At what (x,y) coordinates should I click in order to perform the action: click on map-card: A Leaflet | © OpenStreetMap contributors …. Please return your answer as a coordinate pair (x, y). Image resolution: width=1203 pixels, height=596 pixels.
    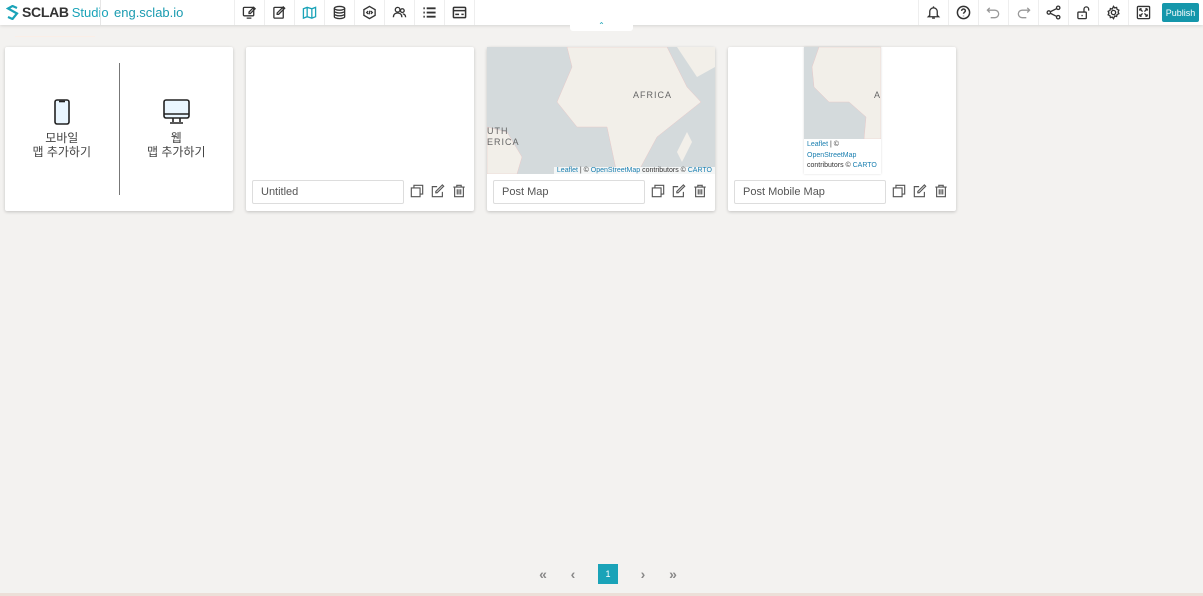
    Looking at the image, I should click on (842, 129).